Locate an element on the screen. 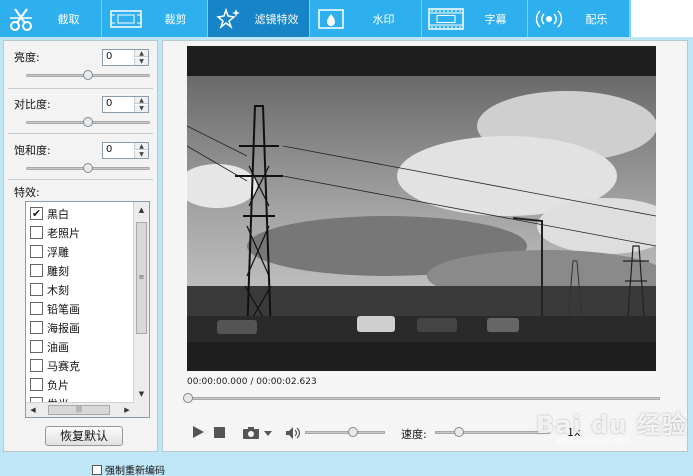 Image resolution: width=693 pixels, height=476 pixels. effect-item: 木刻 is located at coordinates (49, 289).